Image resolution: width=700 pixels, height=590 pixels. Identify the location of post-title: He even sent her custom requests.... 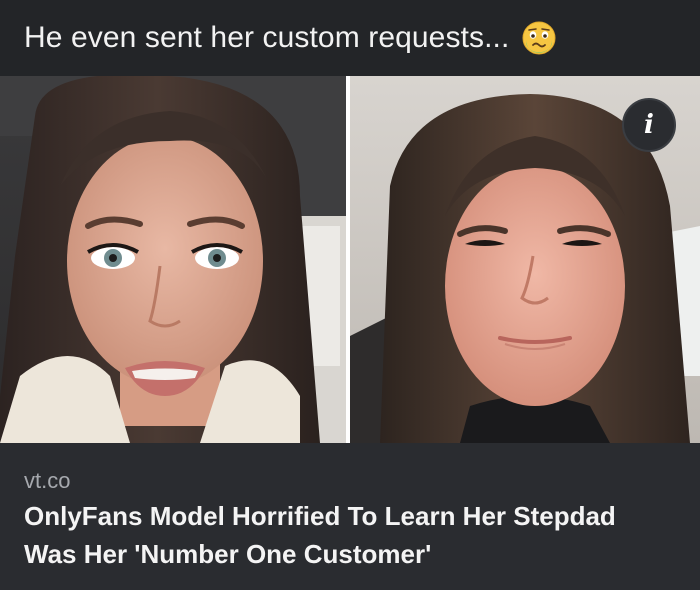
(267, 37).